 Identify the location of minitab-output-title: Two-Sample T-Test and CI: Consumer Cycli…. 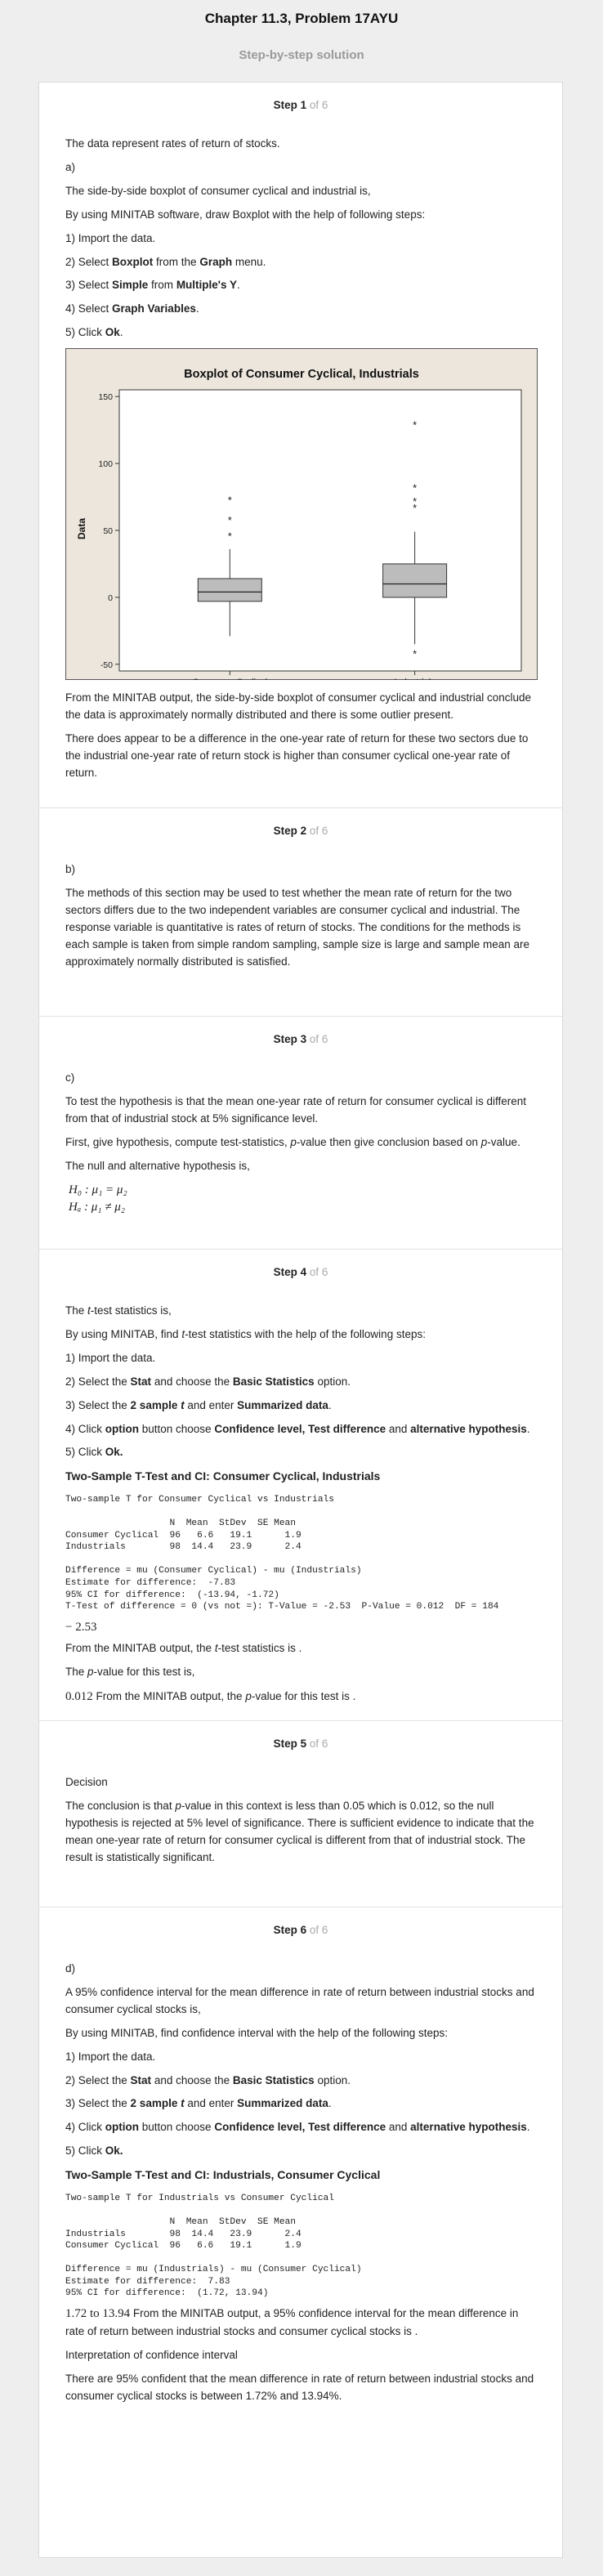
(223, 1476).